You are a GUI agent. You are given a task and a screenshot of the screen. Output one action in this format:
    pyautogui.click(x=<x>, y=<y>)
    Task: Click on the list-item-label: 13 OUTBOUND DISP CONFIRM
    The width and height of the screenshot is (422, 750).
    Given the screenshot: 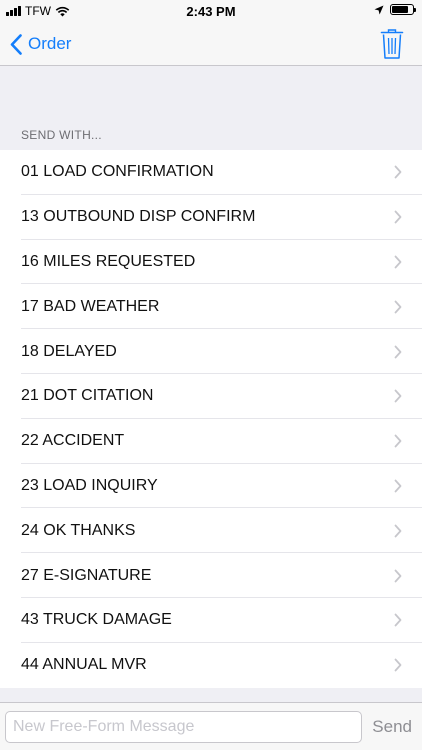 What is the action you would take?
    pyautogui.click(x=138, y=217)
    